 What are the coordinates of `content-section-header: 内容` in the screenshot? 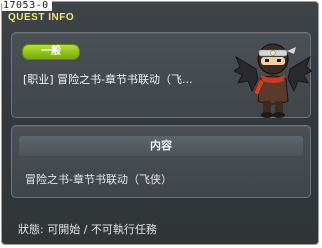 It's located at (161, 146).